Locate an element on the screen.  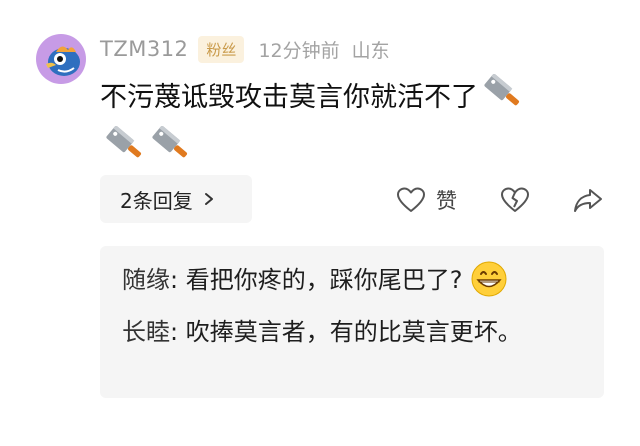
comment-meta: TZM312 粉丝 12分钟前 山东 is located at coordinates (245, 49).